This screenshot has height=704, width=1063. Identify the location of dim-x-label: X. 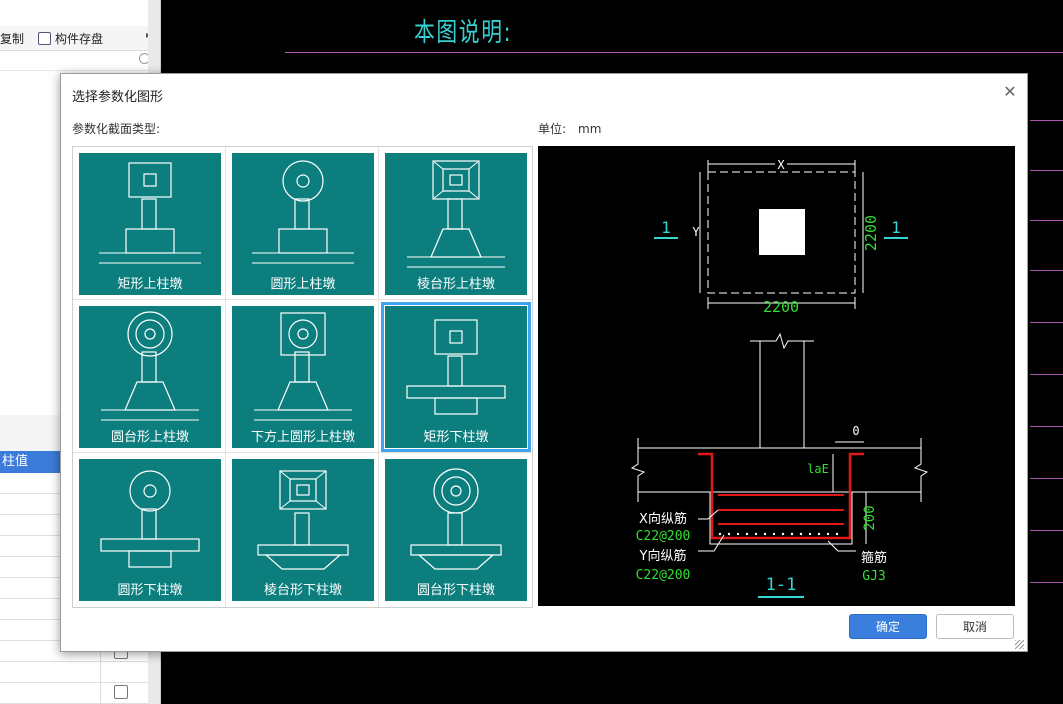
(781, 165).